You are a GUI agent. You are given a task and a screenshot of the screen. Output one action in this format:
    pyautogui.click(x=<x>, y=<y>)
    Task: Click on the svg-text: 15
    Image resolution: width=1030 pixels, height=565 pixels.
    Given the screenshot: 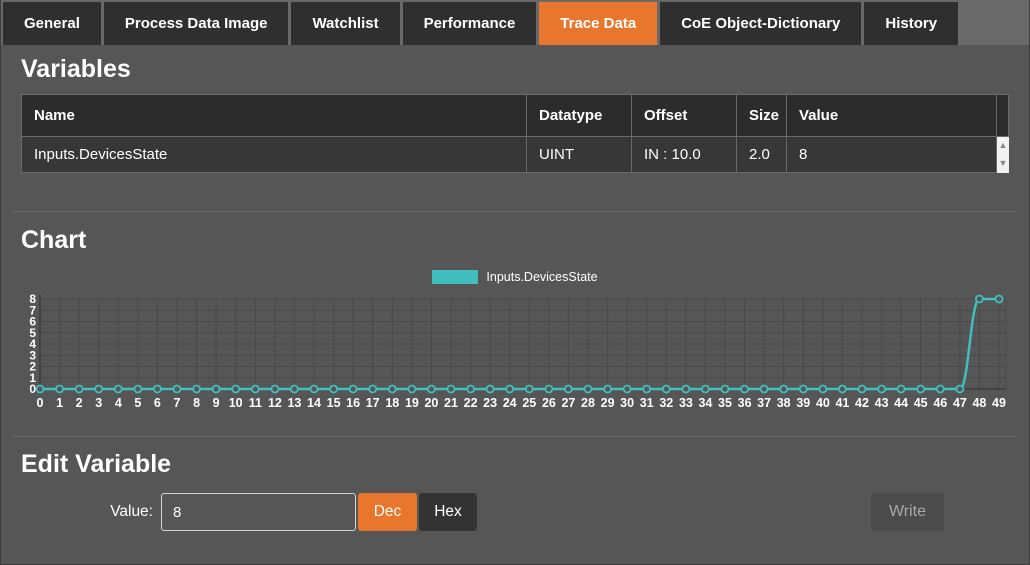 What is the action you would take?
    pyautogui.click(x=334, y=403)
    